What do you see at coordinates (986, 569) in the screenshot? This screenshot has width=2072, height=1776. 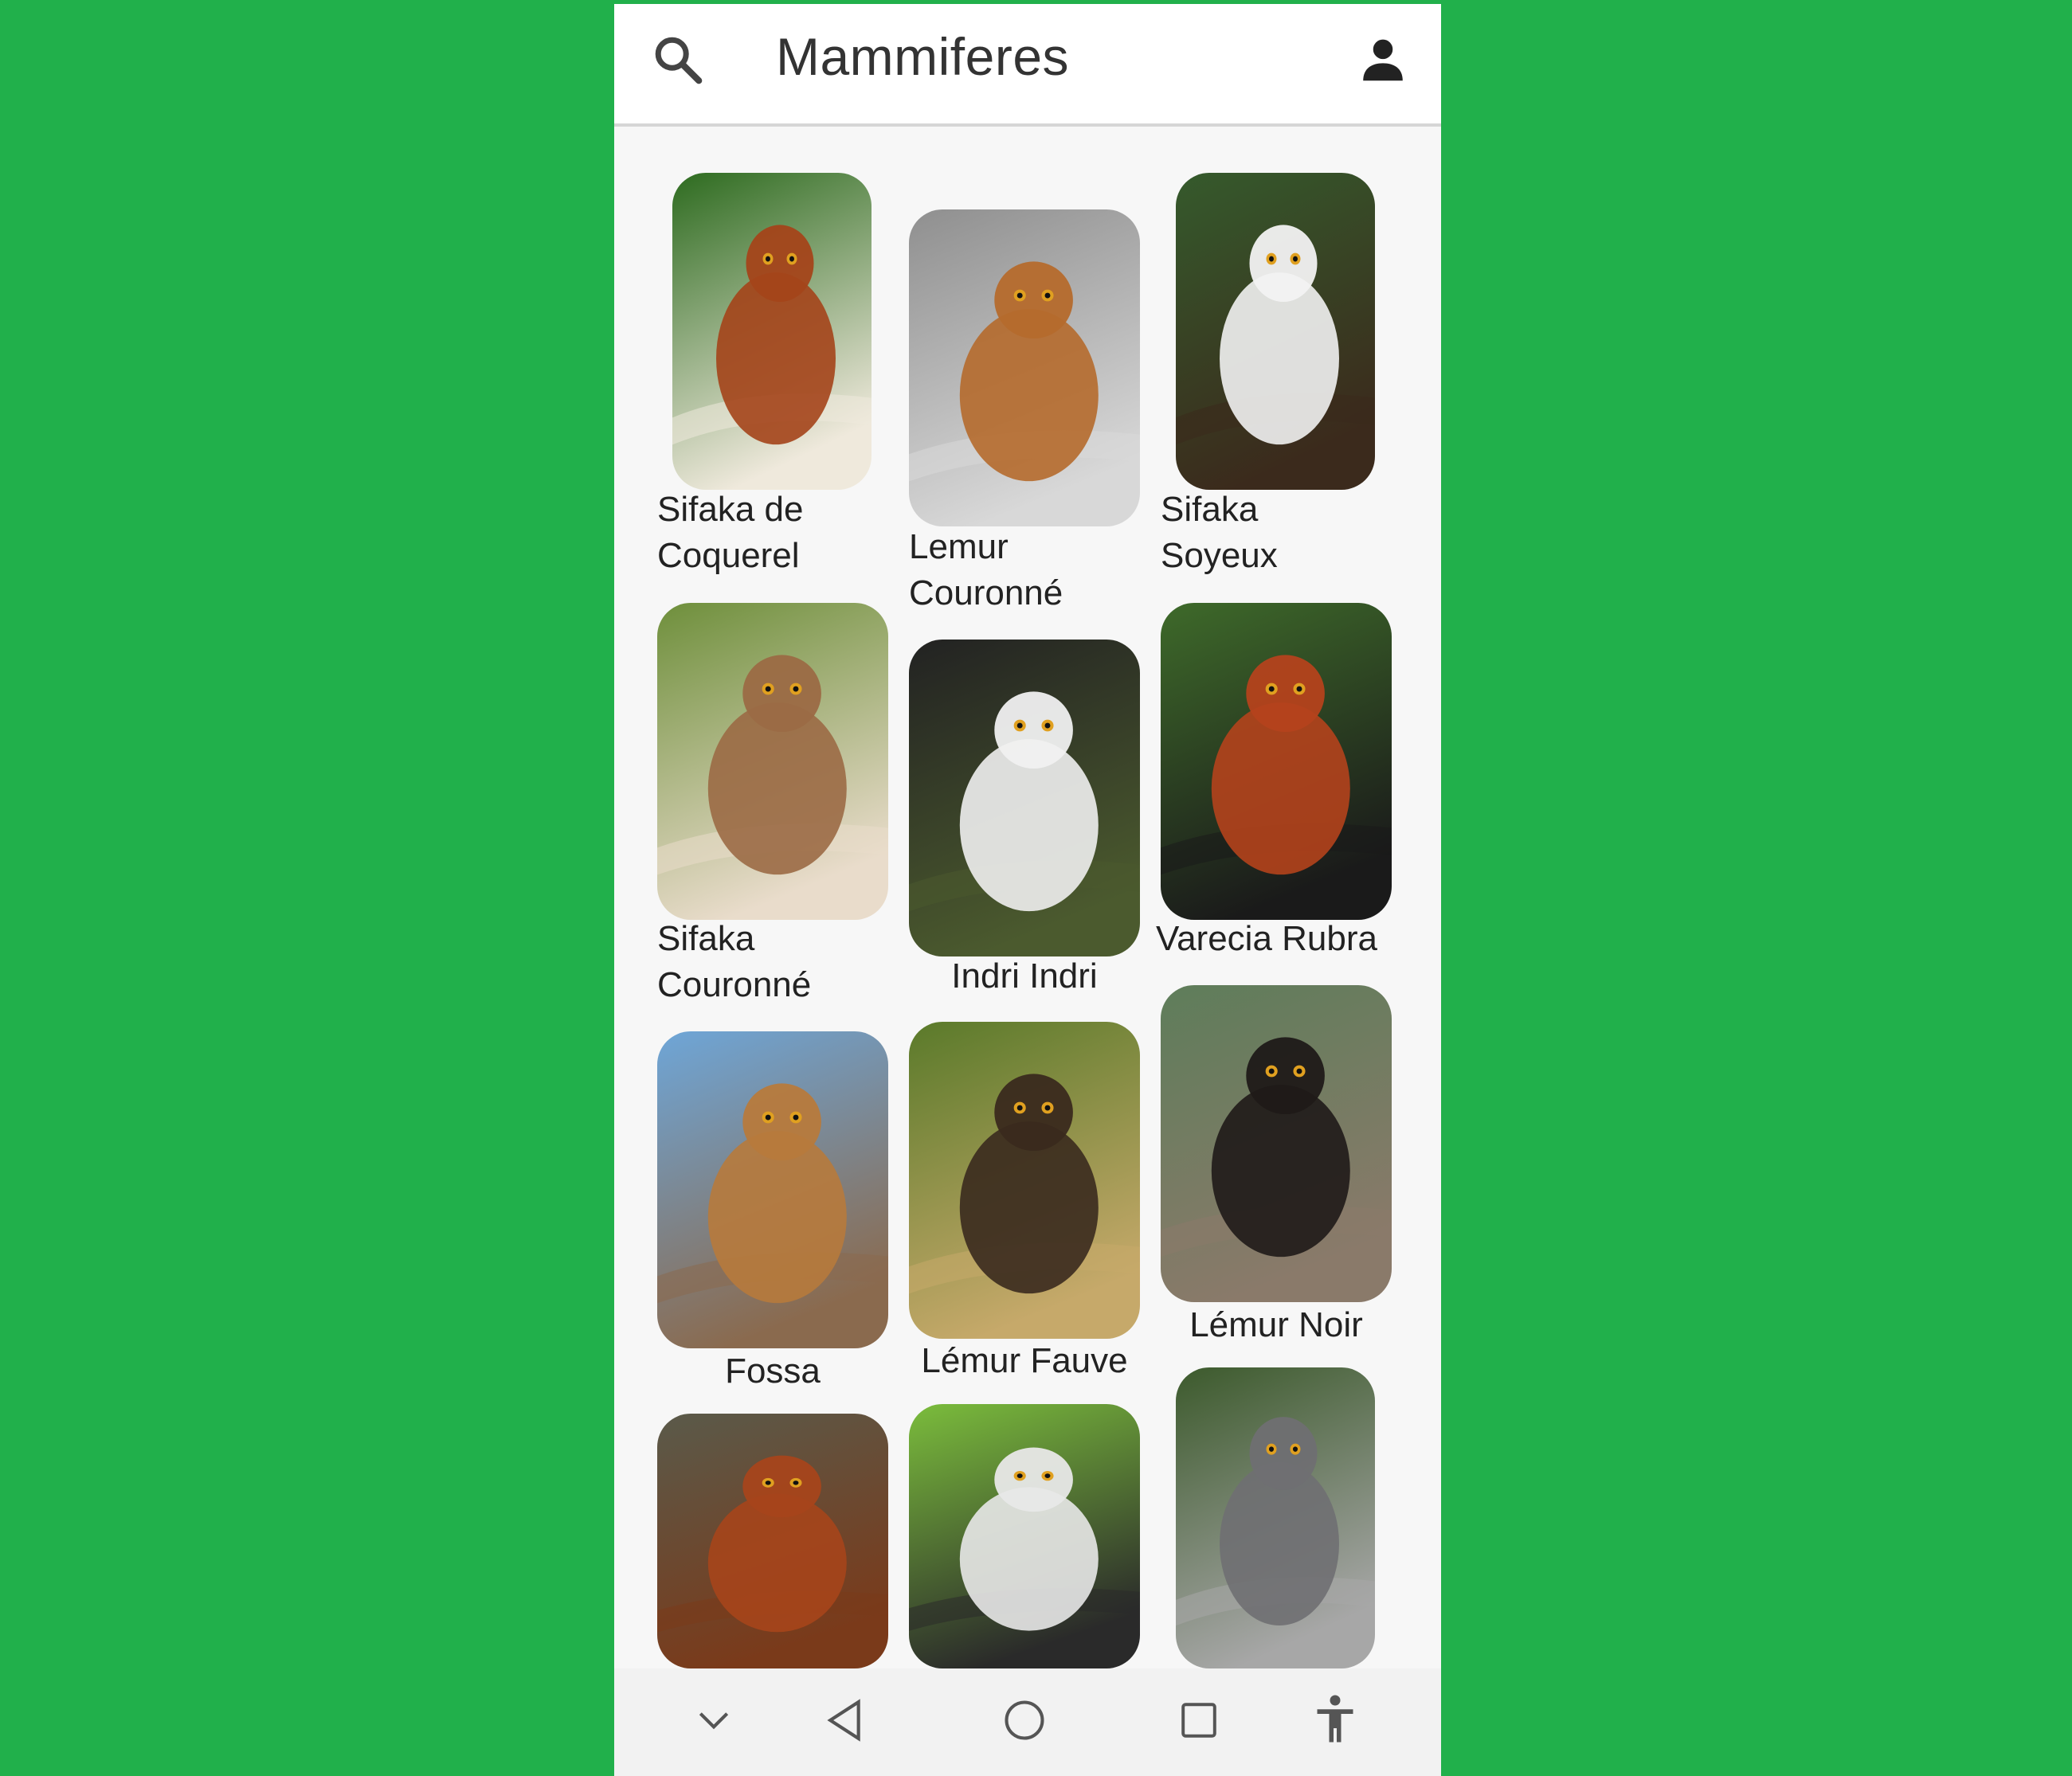 I see `animal-name: Lemur Couronné` at bounding box center [986, 569].